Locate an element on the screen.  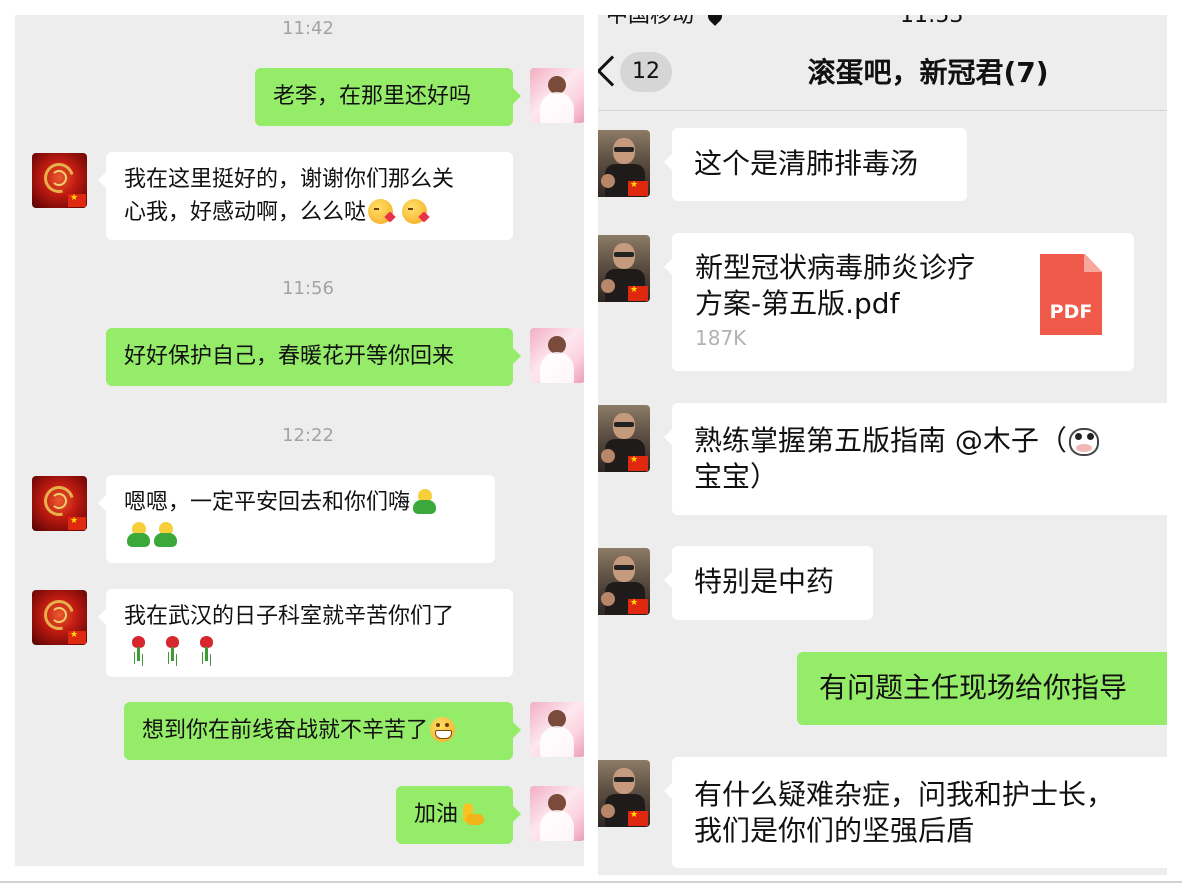
grin-emoji-icon is located at coordinates (443, 729).